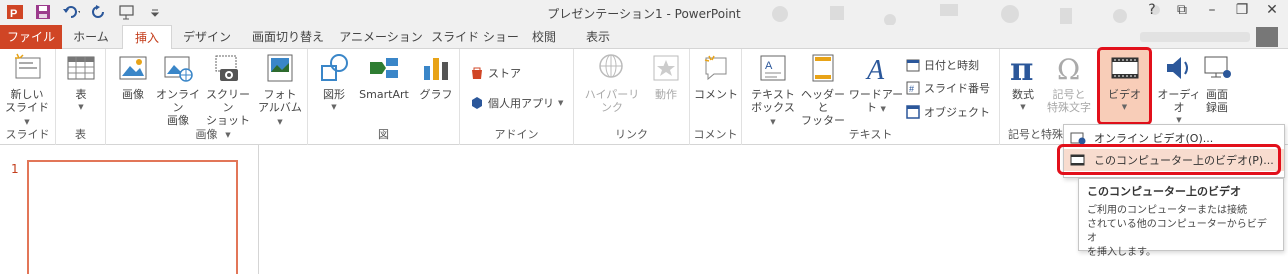 This screenshot has width=1288, height=274. I want to click on restore-button: ❐, so click(1242, 10).